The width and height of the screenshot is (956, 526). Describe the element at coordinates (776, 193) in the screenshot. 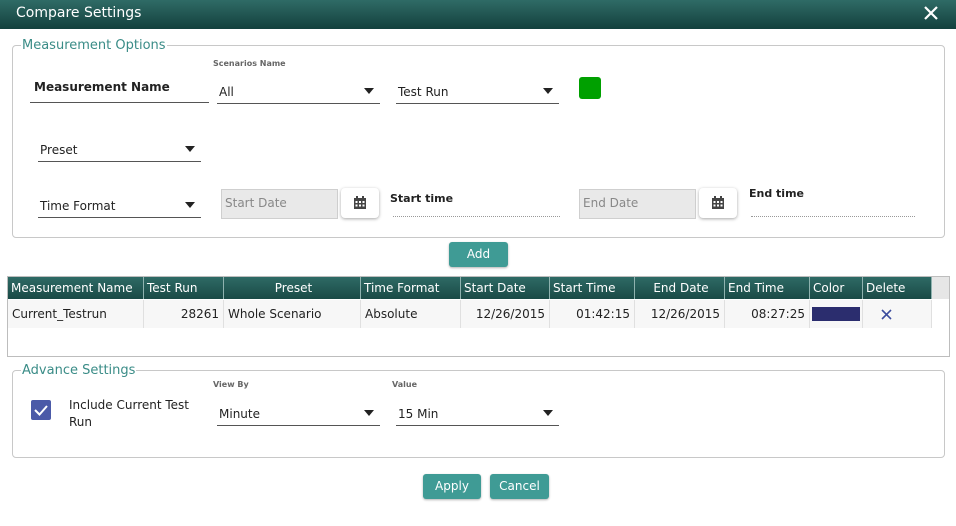

I see `end-time-label: End time` at that location.